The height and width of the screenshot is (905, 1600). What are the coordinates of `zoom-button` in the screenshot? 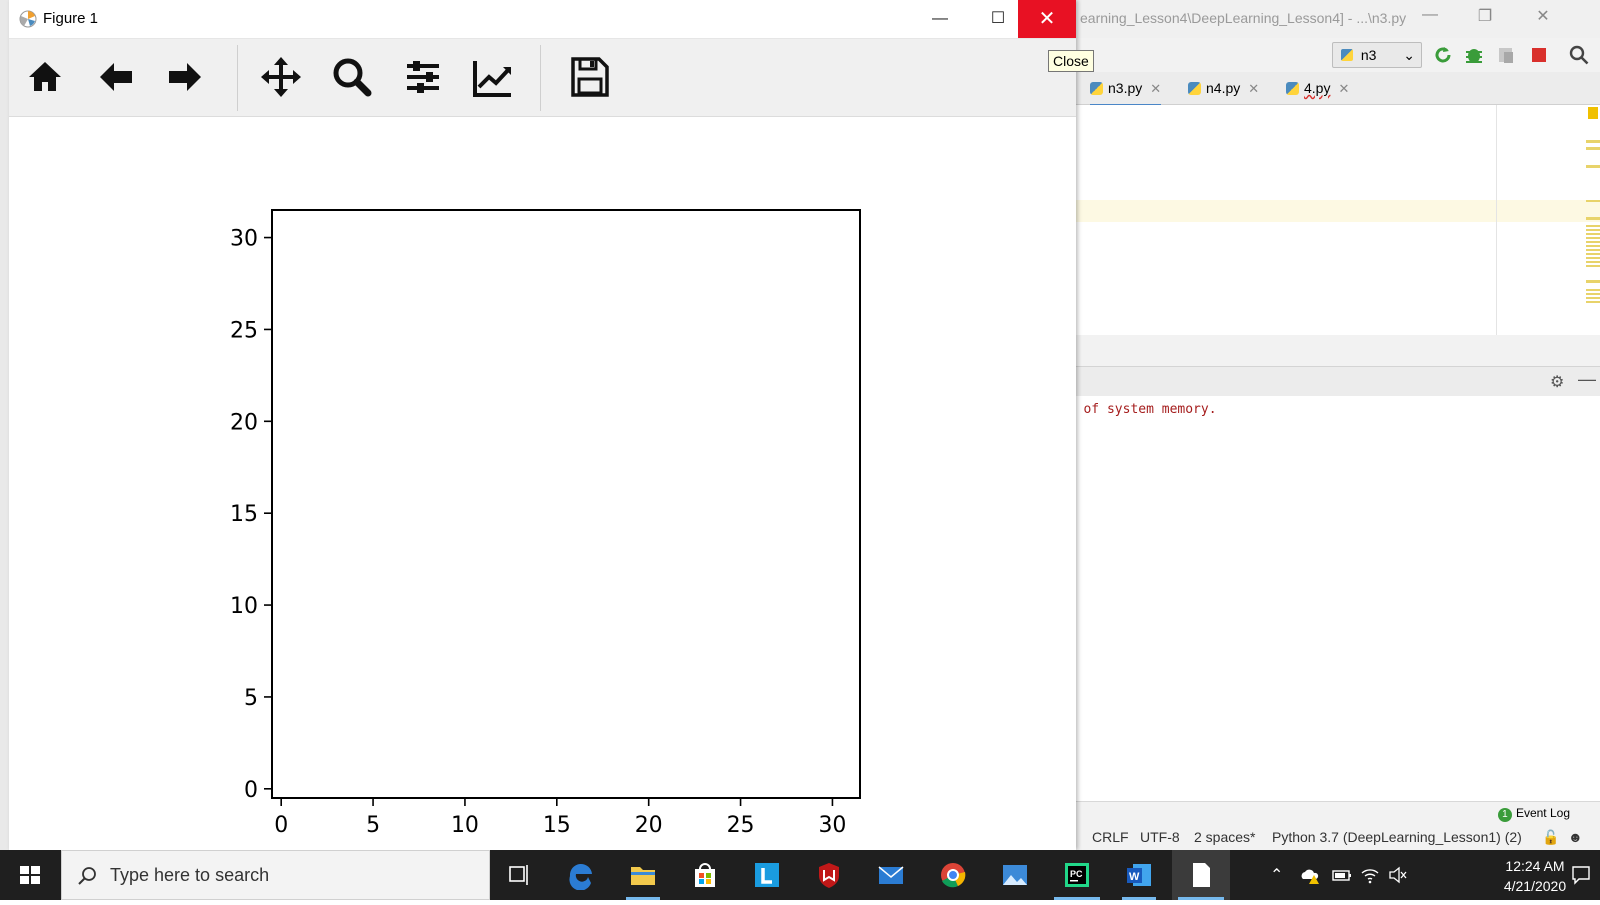 It's located at (352, 77).